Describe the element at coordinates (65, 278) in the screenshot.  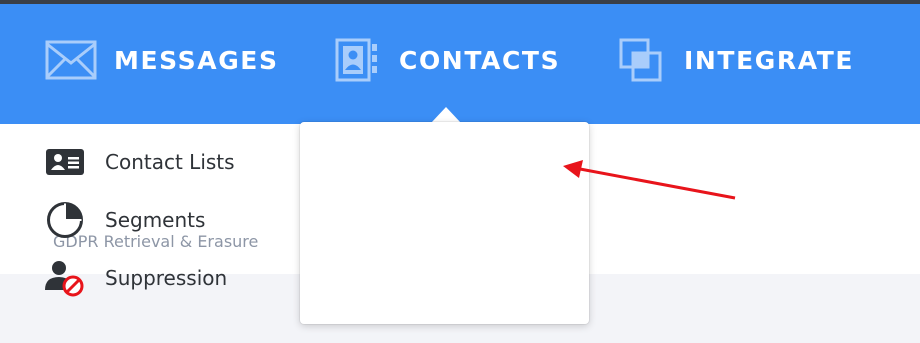
I see `user-blocked-icon` at that location.